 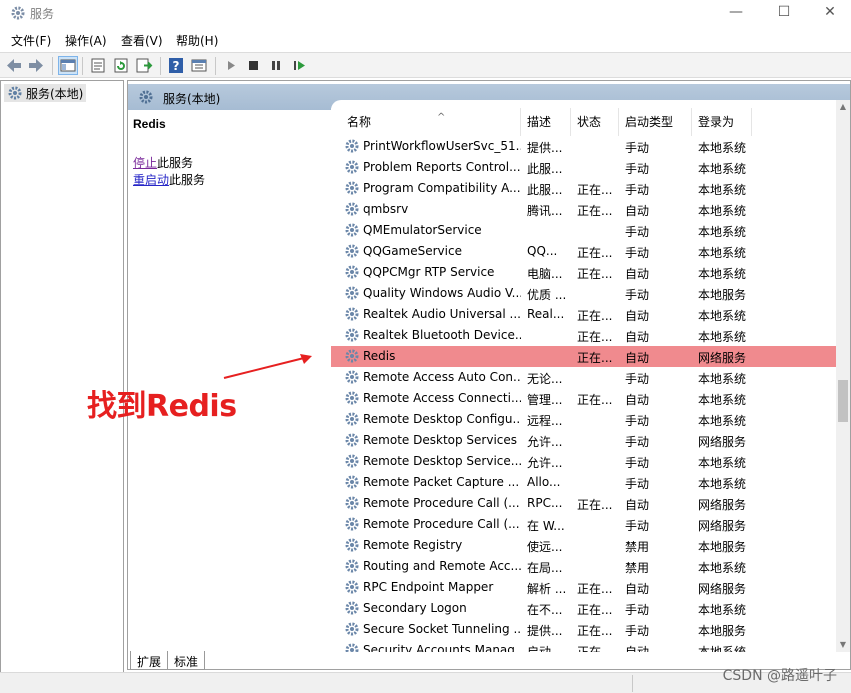 What do you see at coordinates (31, 40) in the screenshot?
I see `menu-file: 文件(F)` at bounding box center [31, 40].